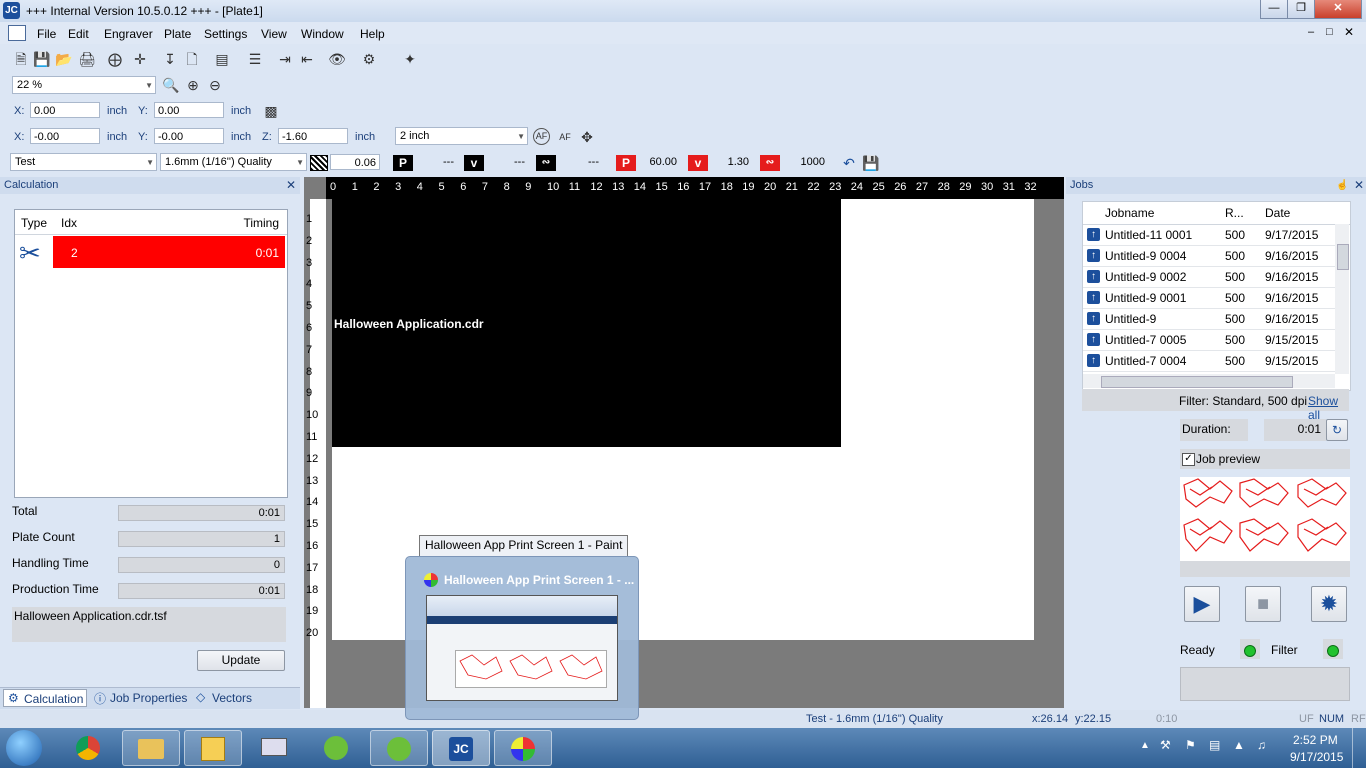 Image resolution: width=1366 pixels, height=768 pixels. I want to click on document-icon, so click(17, 33).